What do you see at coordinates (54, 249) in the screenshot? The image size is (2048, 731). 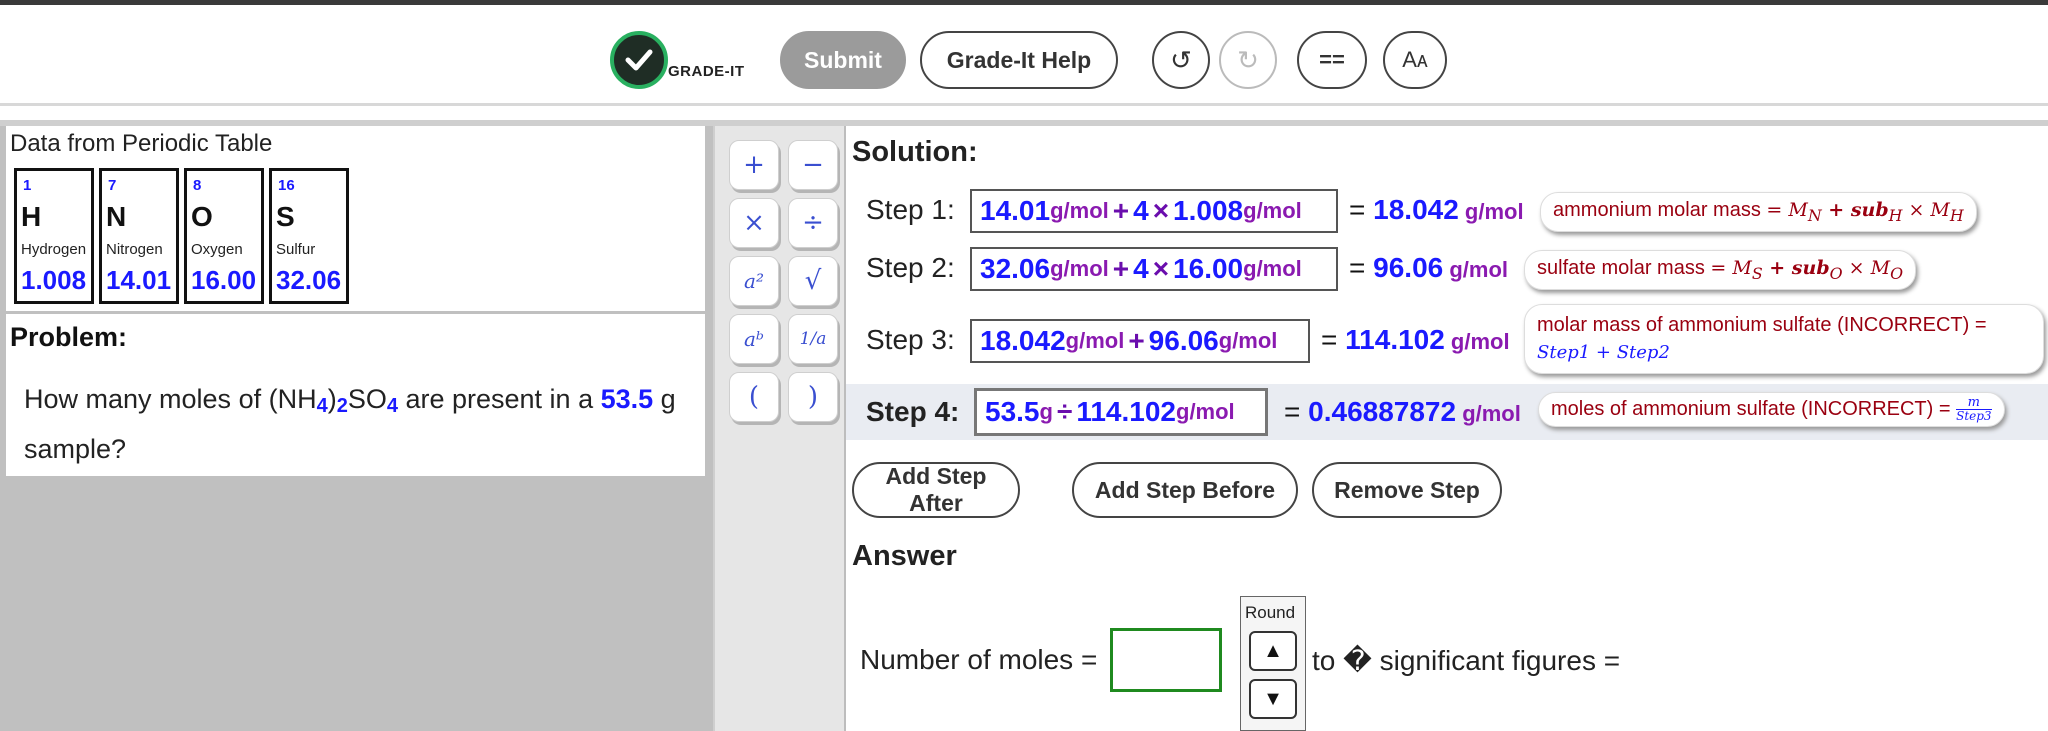 I see `element-name: Hydrogen` at bounding box center [54, 249].